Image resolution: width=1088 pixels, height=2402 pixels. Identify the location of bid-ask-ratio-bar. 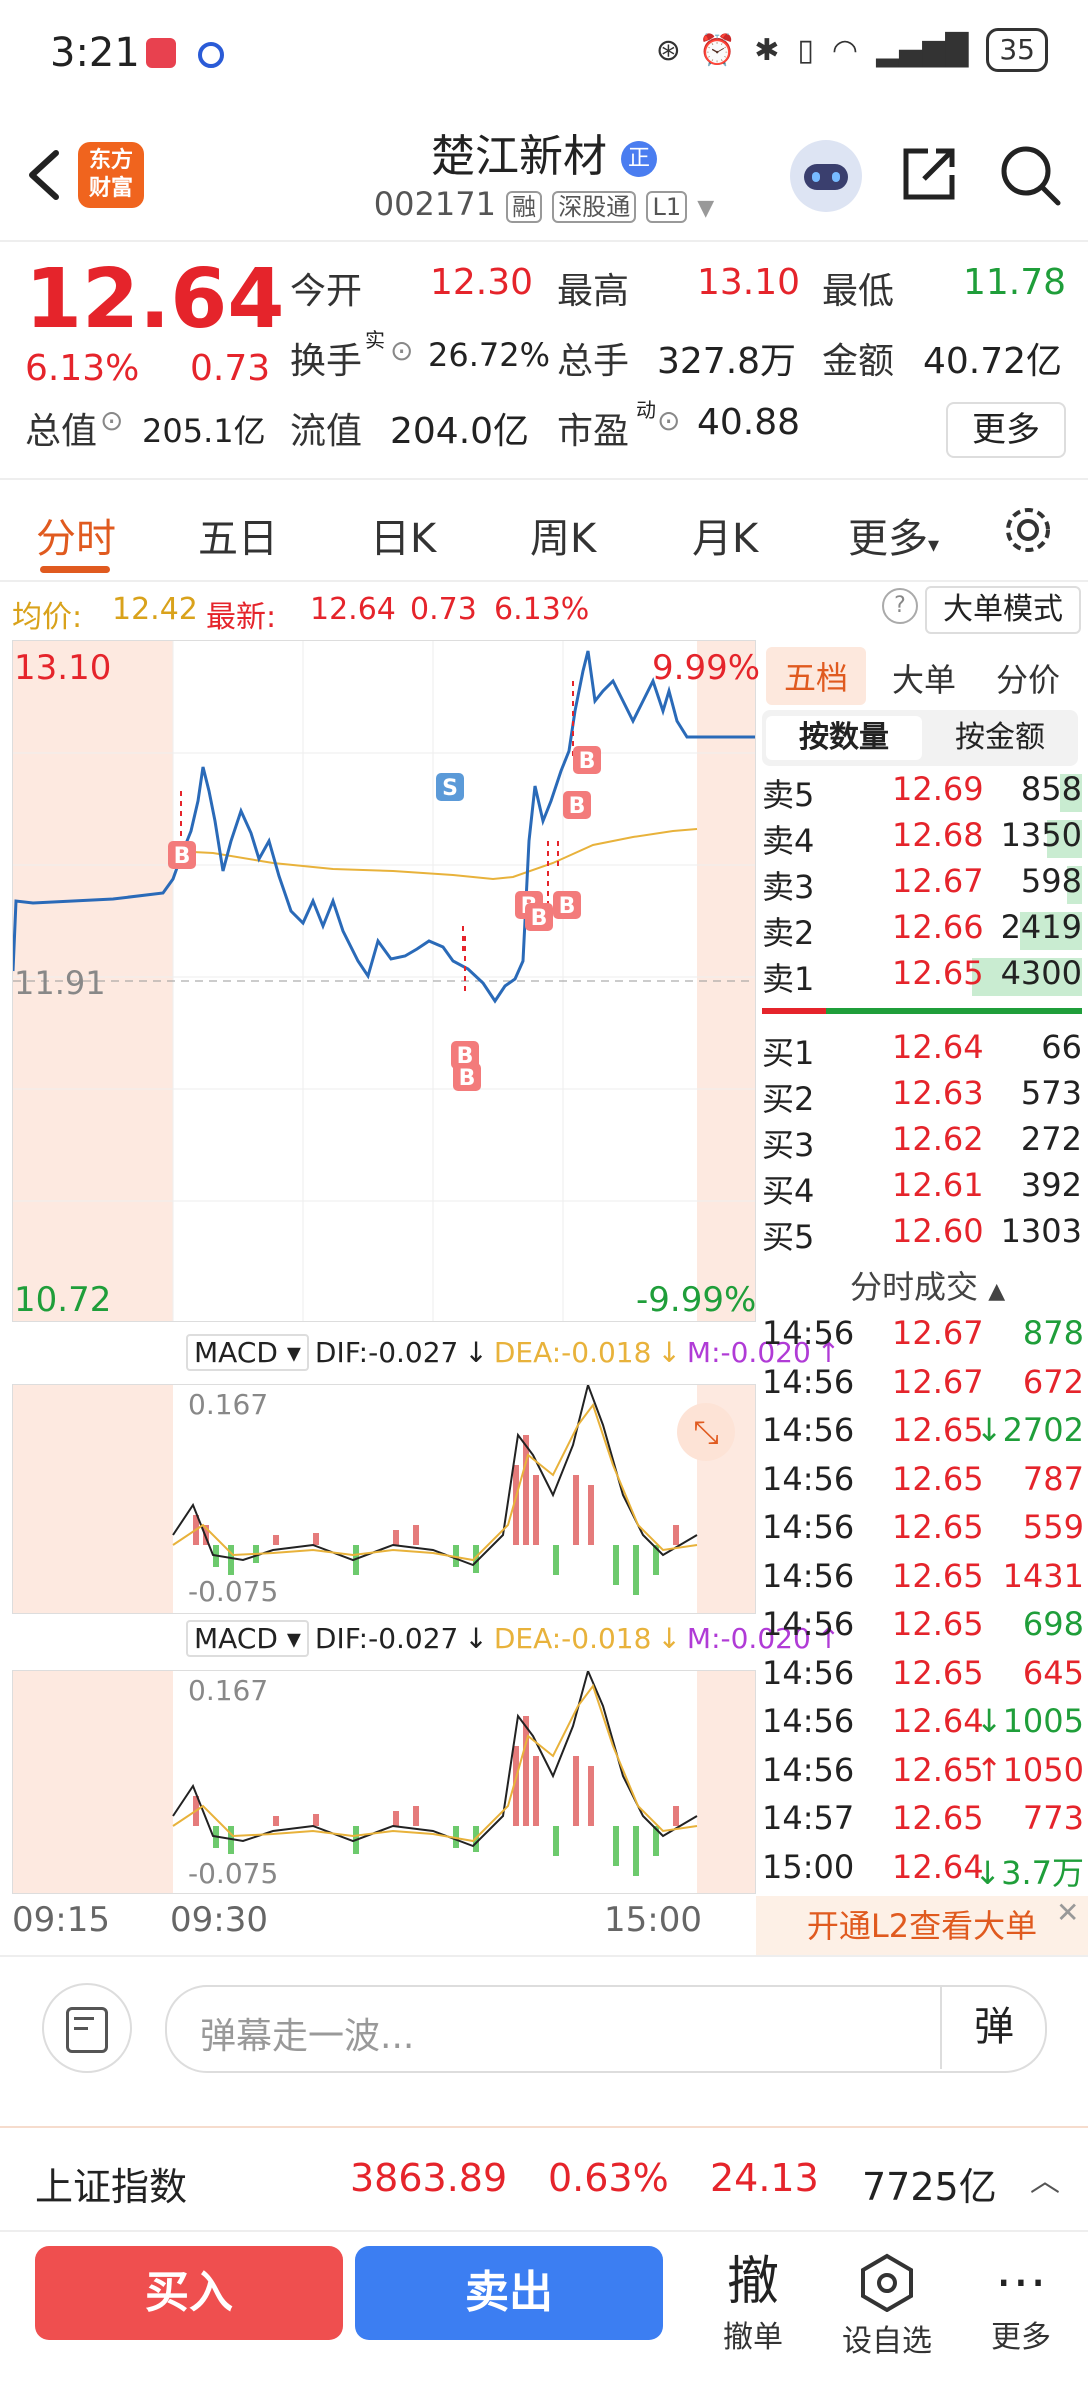
(922, 1011).